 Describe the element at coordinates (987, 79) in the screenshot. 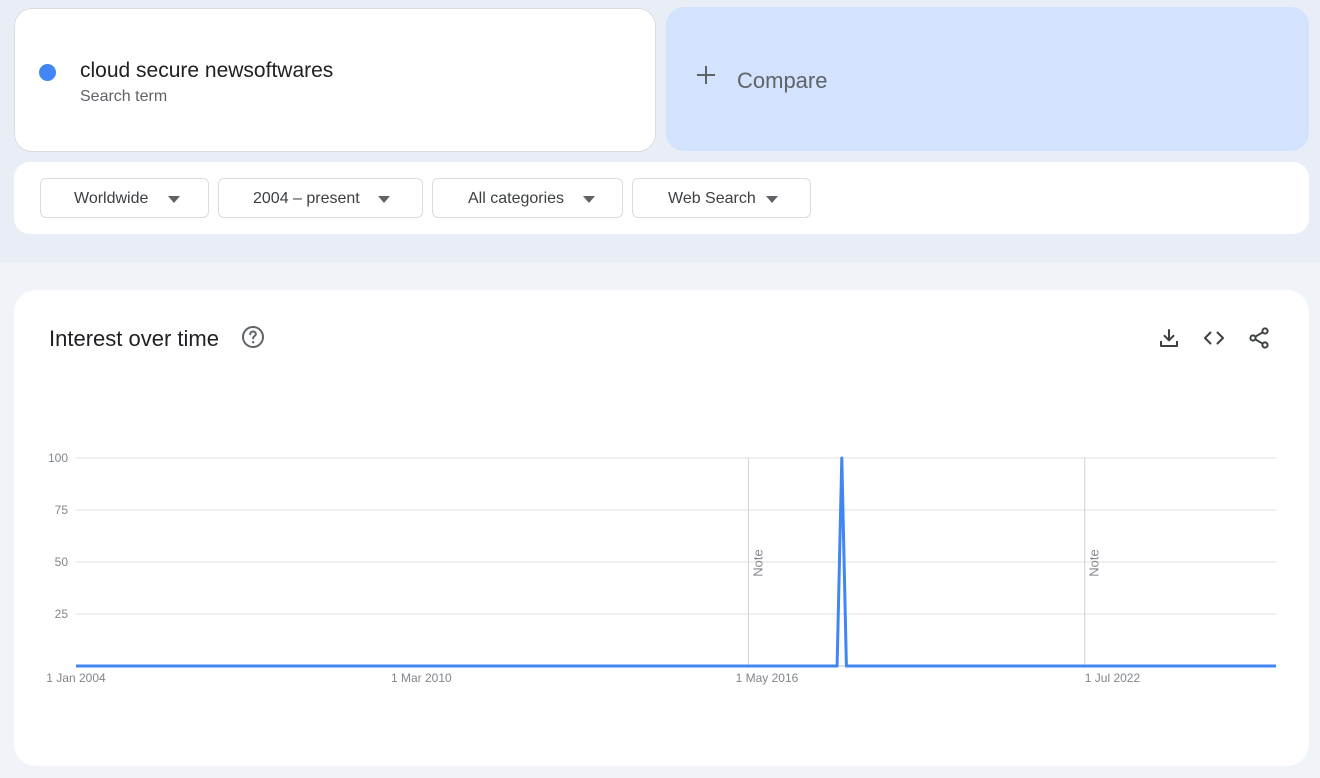

I see `compare-button: Compare` at that location.